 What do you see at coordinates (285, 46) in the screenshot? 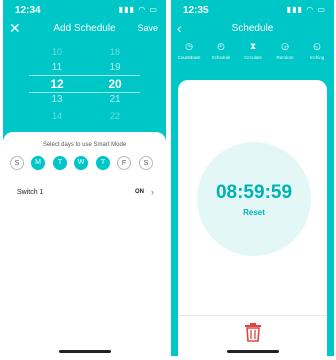
I see `timer-icon: ◶` at bounding box center [285, 46].